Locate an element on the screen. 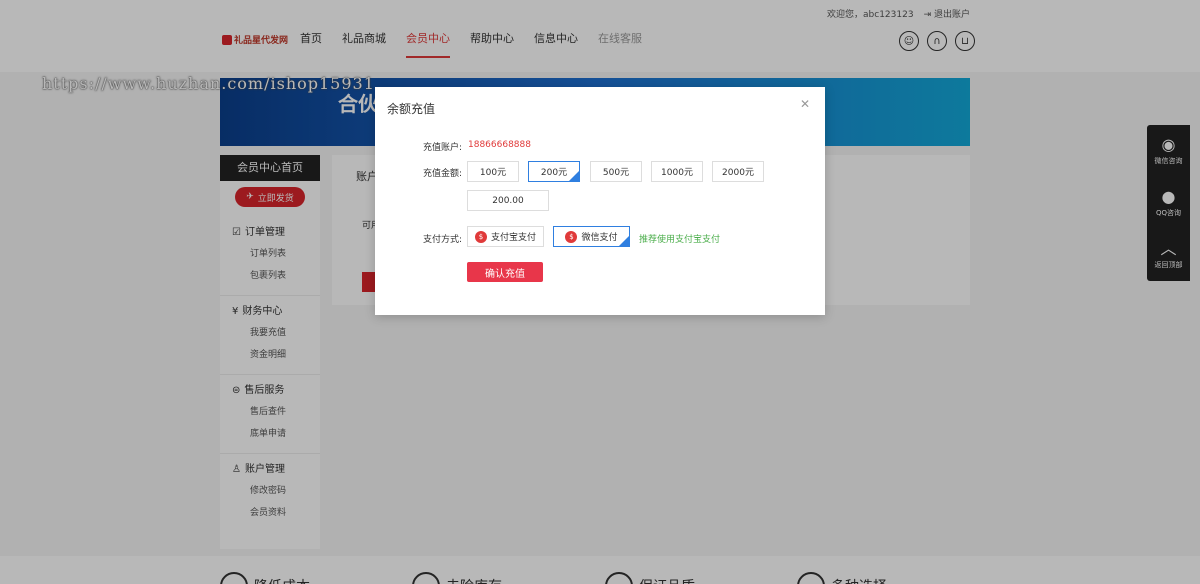 Image resolution: width=1200 pixels, height=584 pixels. amount-option-1000: 1000元 is located at coordinates (677, 171).